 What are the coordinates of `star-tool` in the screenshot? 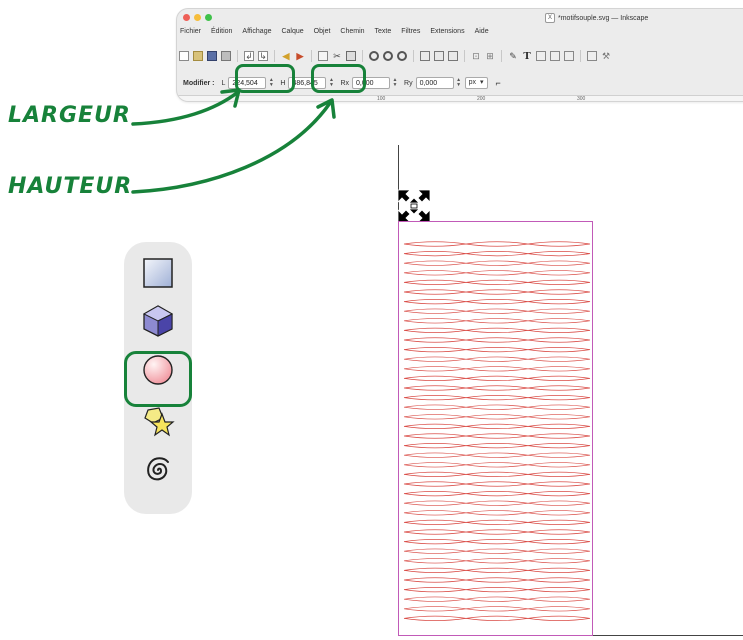 It's located at (158, 421).